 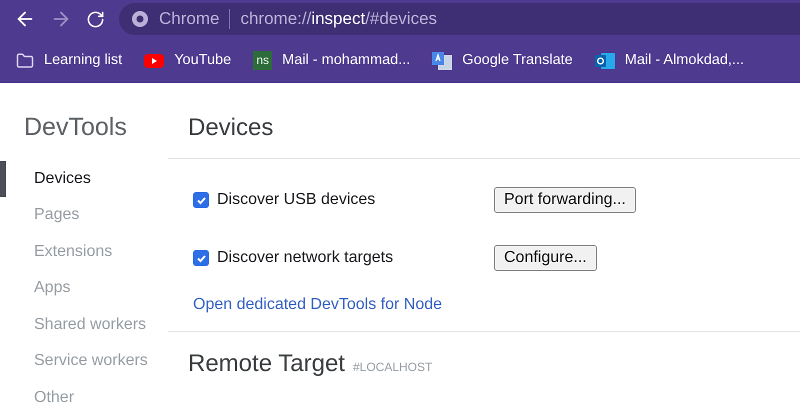 What do you see at coordinates (317, 305) in the screenshot?
I see `node-devtools-link: Open dedicated DevTools for Node` at bounding box center [317, 305].